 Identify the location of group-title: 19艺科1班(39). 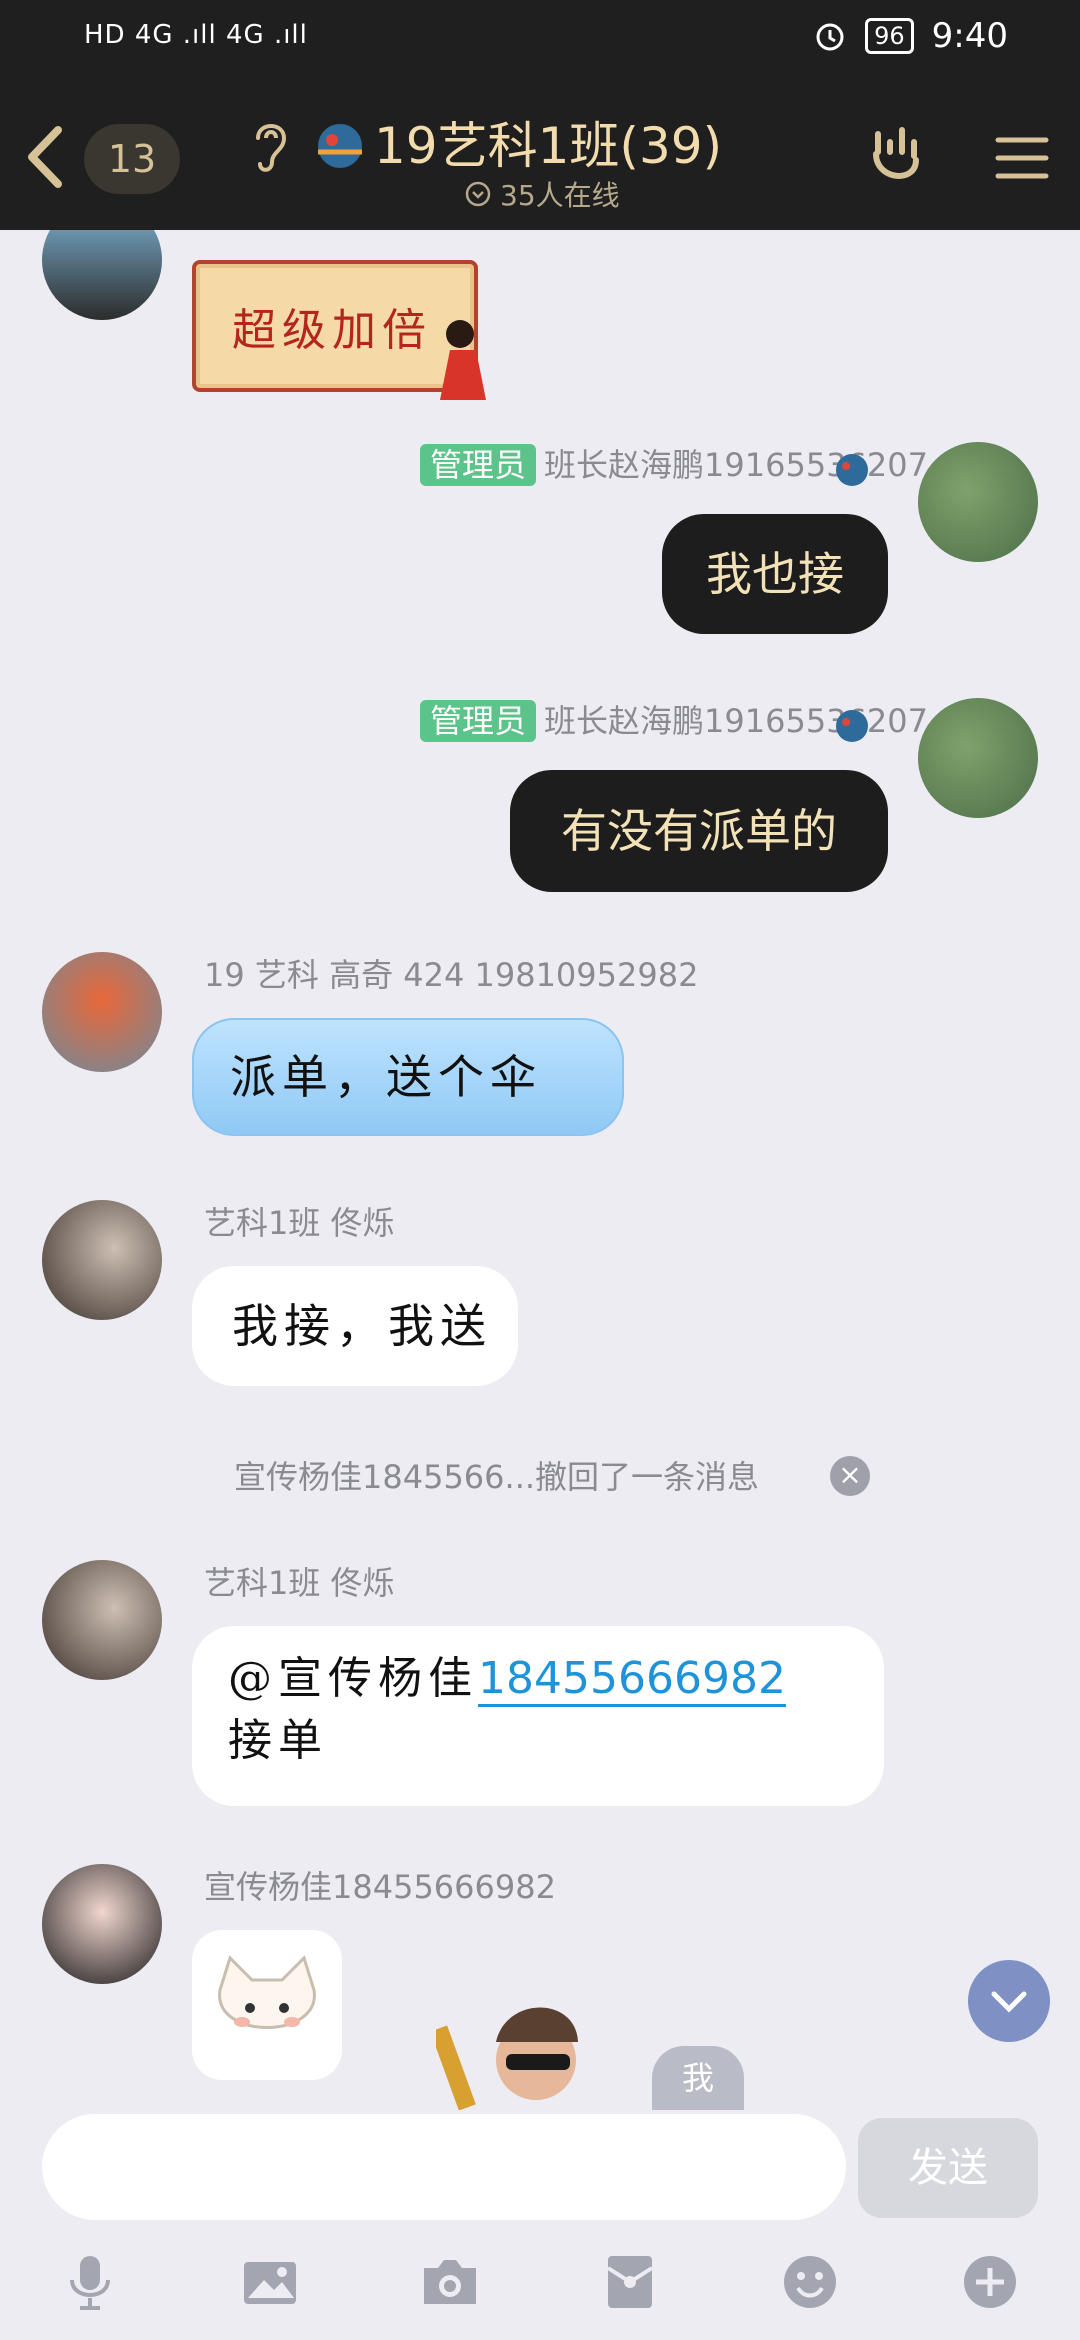
(548, 142).